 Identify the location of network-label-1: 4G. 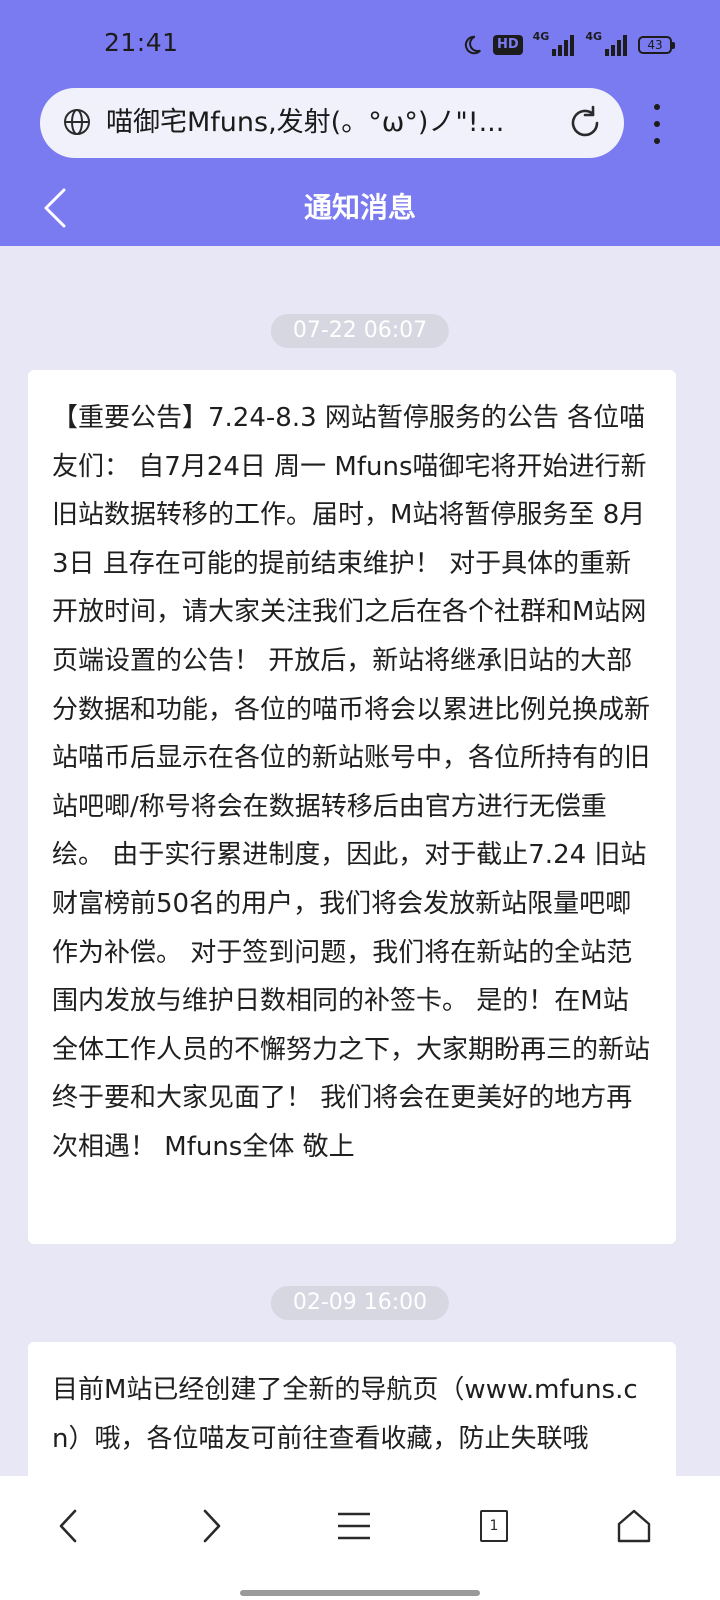
(541, 36).